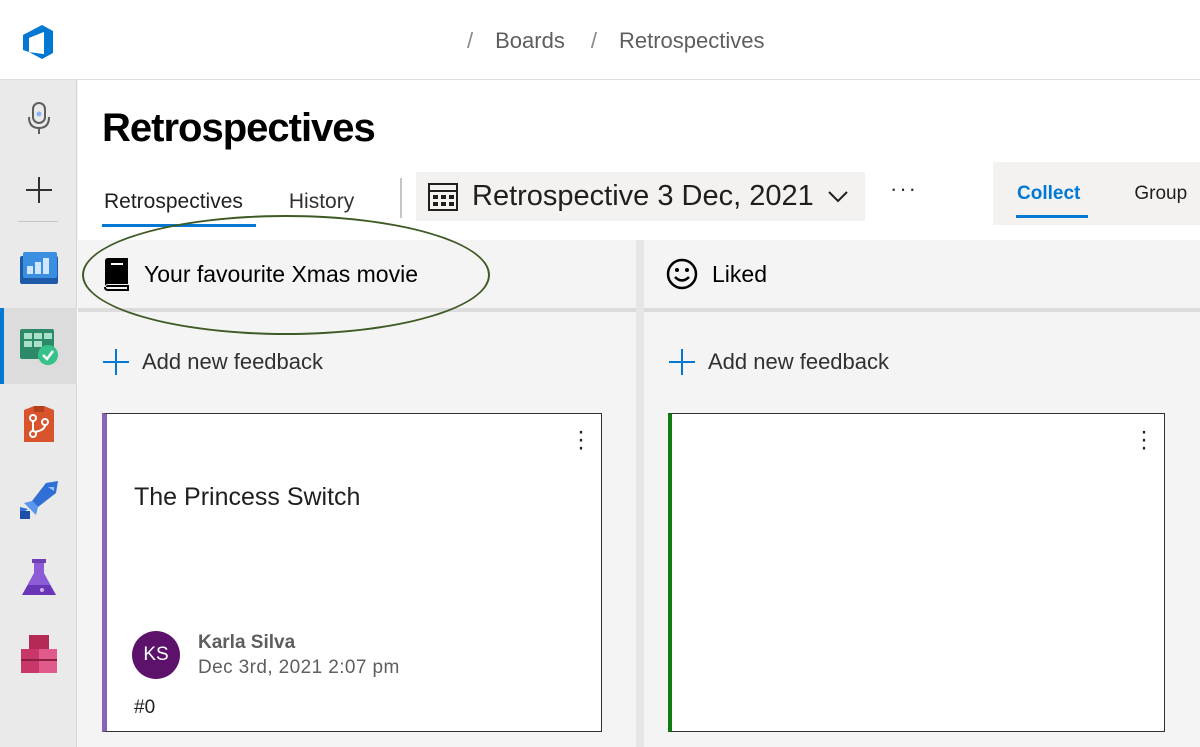  I want to click on more-options-button: ···, so click(904, 189).